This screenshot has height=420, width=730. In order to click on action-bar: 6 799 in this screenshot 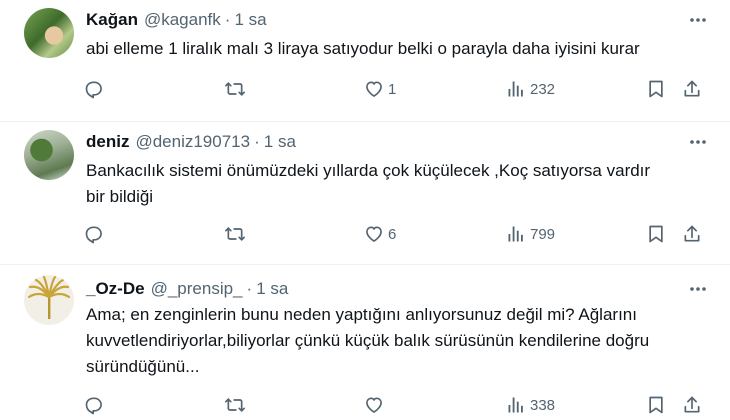, I will do `click(365, 234)`.